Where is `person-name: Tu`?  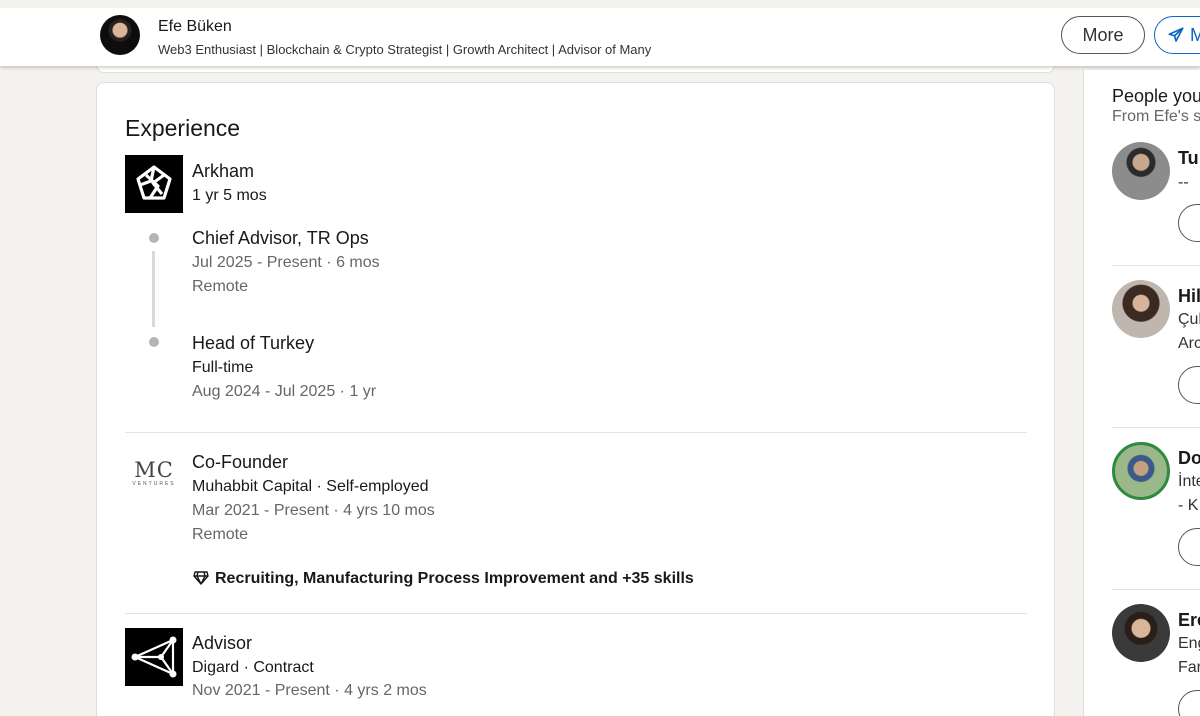 person-name: Tu is located at coordinates (1188, 158).